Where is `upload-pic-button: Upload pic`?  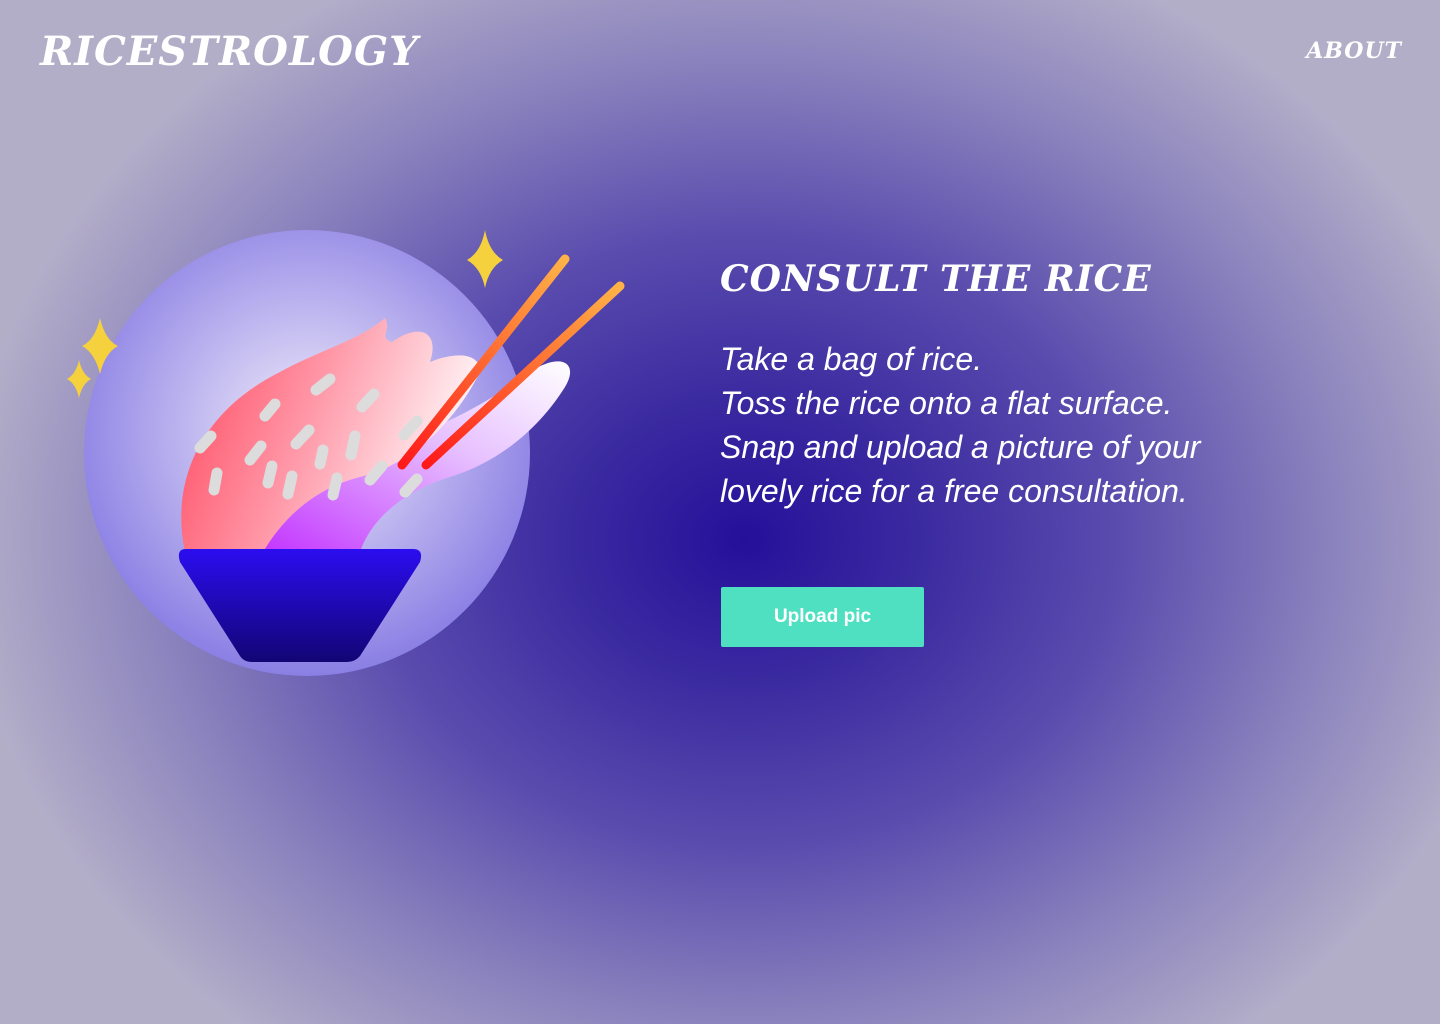 upload-pic-button: Upload pic is located at coordinates (822, 617).